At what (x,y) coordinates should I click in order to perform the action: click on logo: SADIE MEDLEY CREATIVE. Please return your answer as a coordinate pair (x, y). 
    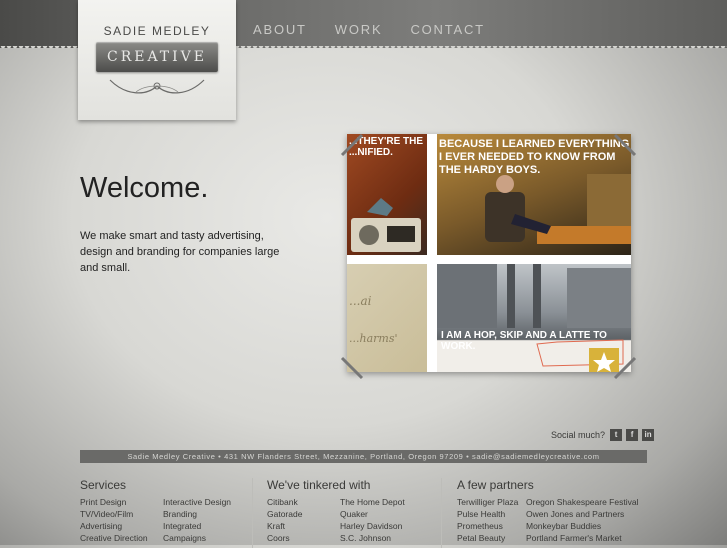
    Looking at the image, I should click on (157, 60).